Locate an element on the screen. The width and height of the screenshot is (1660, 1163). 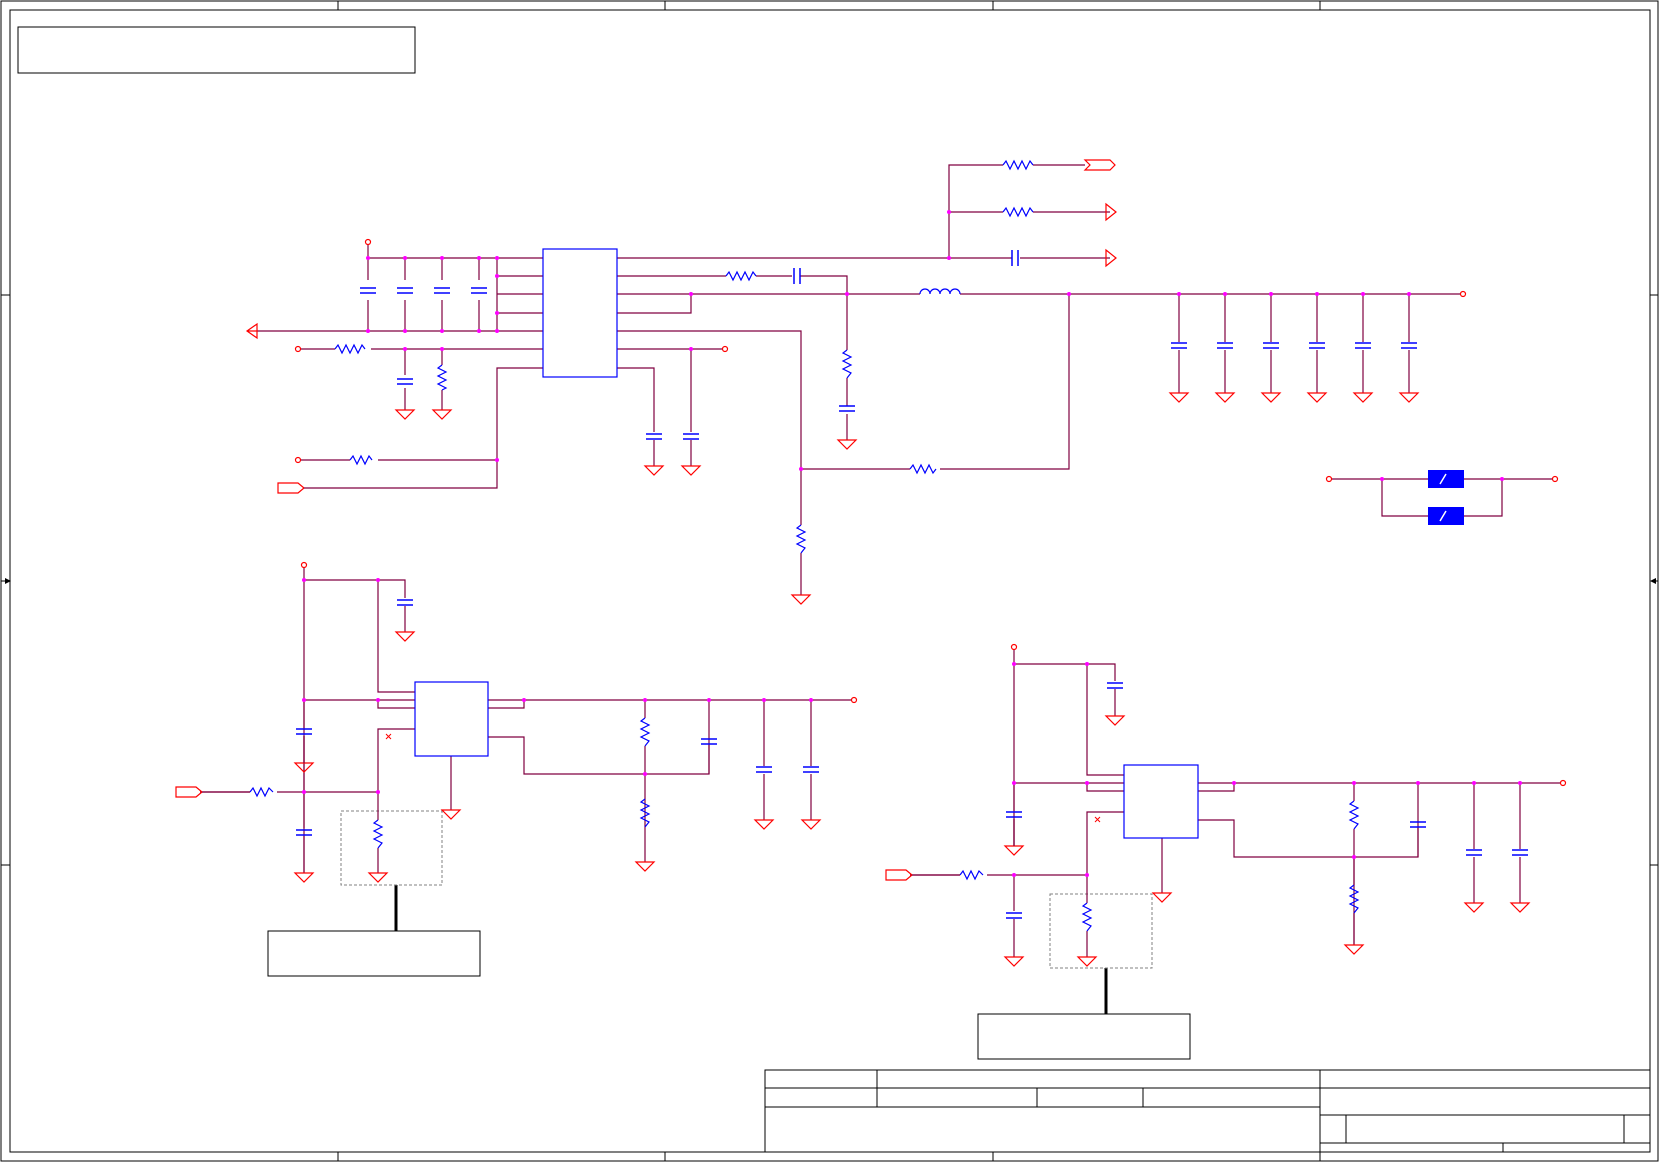
ic-regulator-right is located at coordinates (1161, 801).